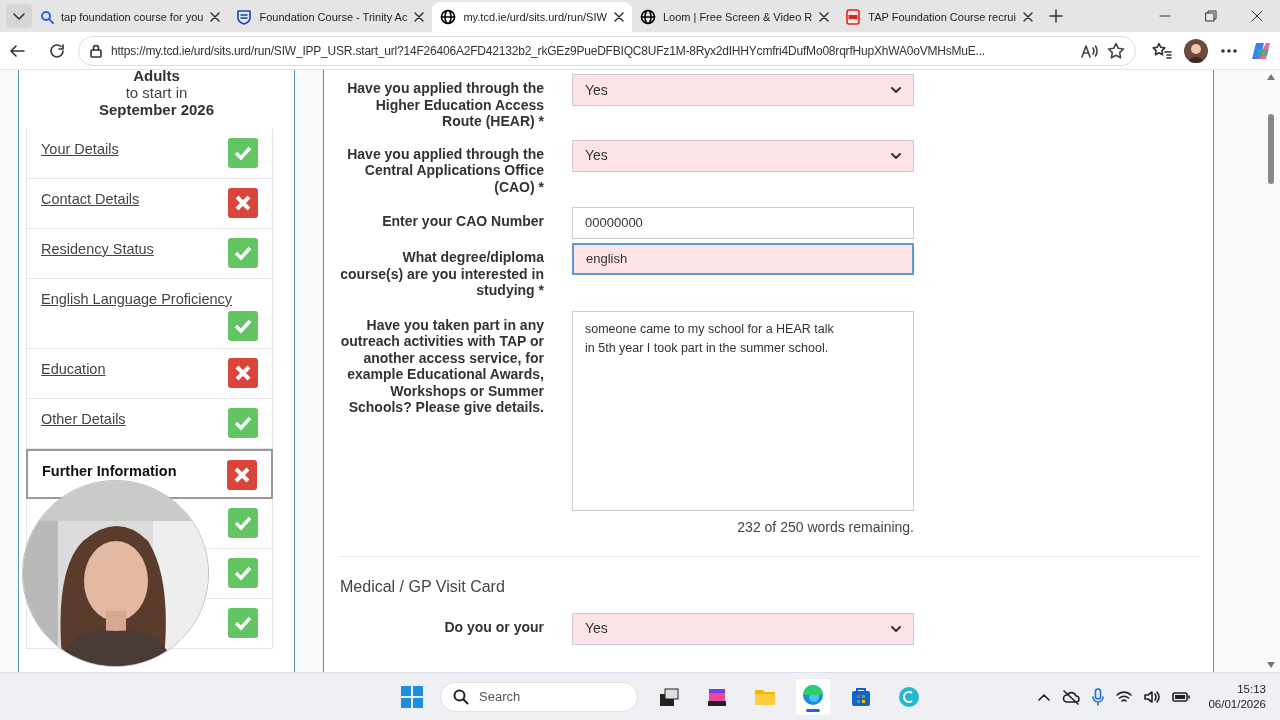  Describe the element at coordinates (149, 154) in the screenshot. I see `sidebar-item: Your Details` at that location.